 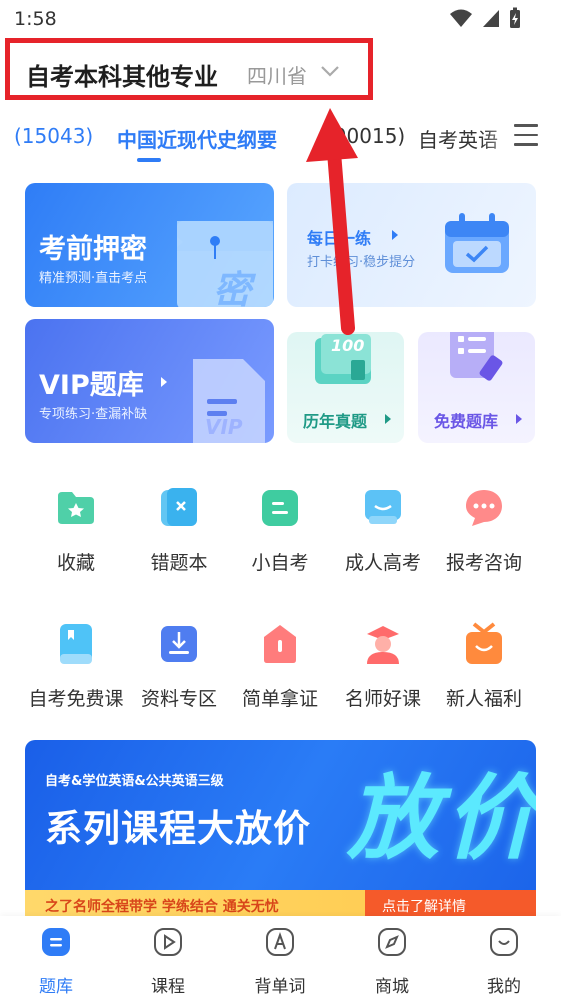 What do you see at coordinates (383, 508) in the screenshot?
I see `adult-exam-icon` at bounding box center [383, 508].